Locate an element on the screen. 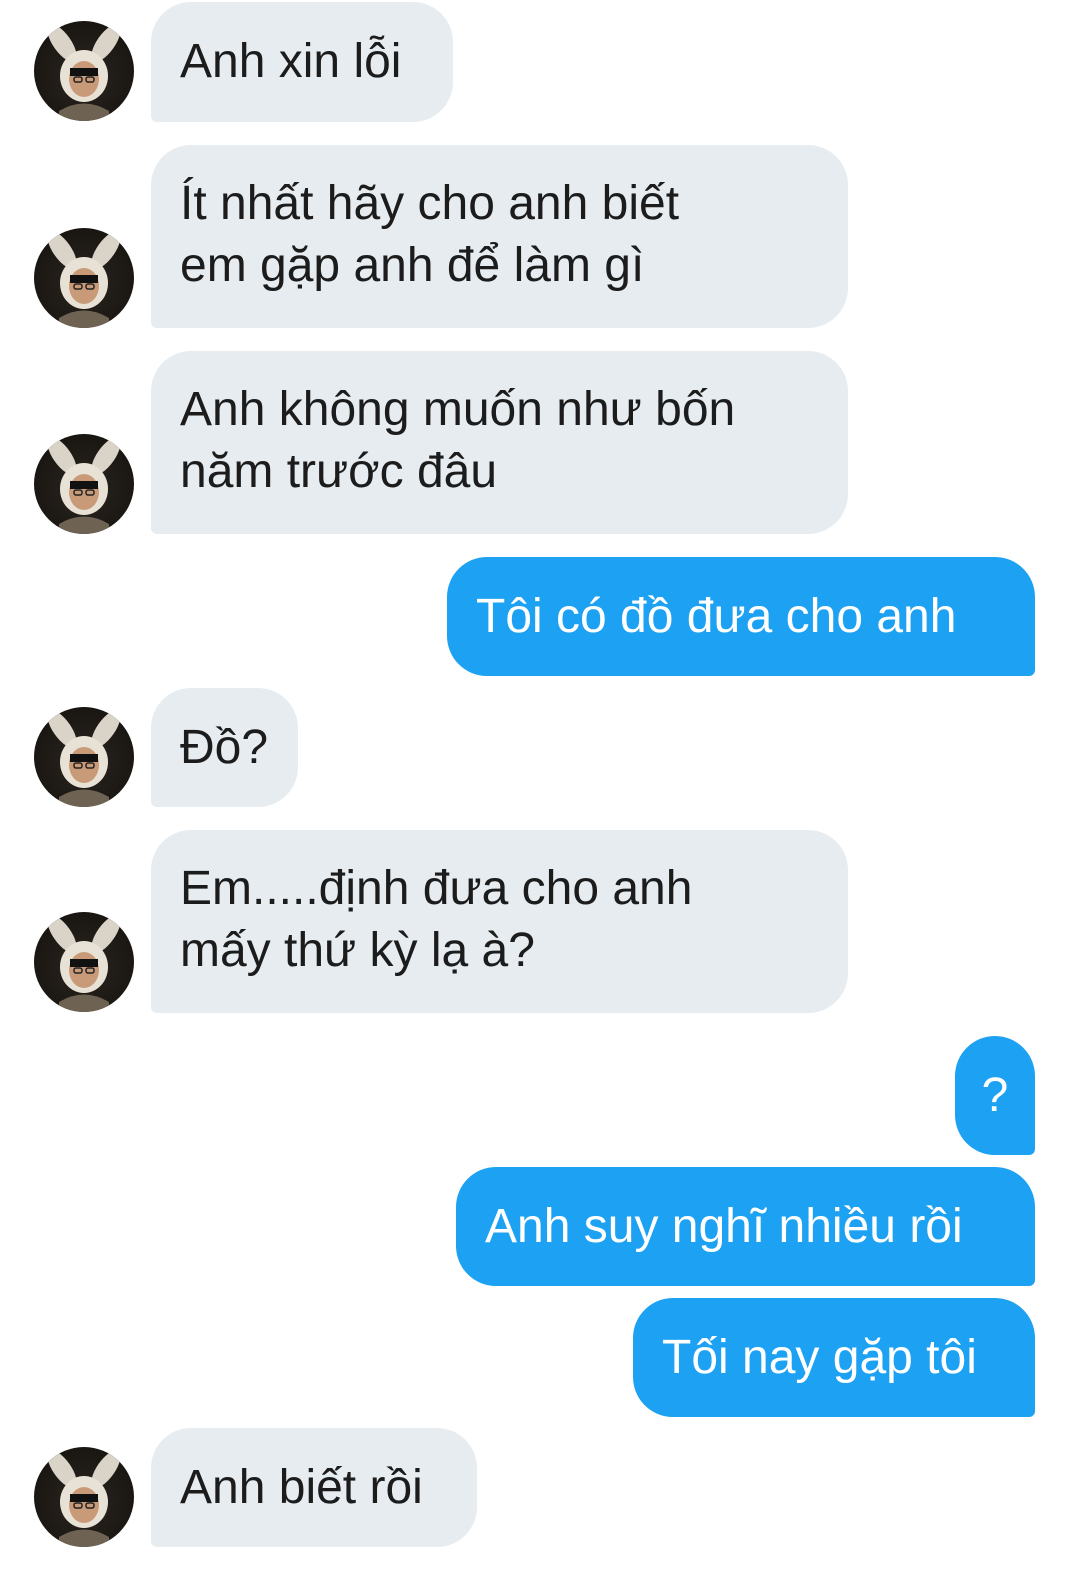 The image size is (1080, 1584). message-bubble: Anh biết rồi is located at coordinates (314, 1487).